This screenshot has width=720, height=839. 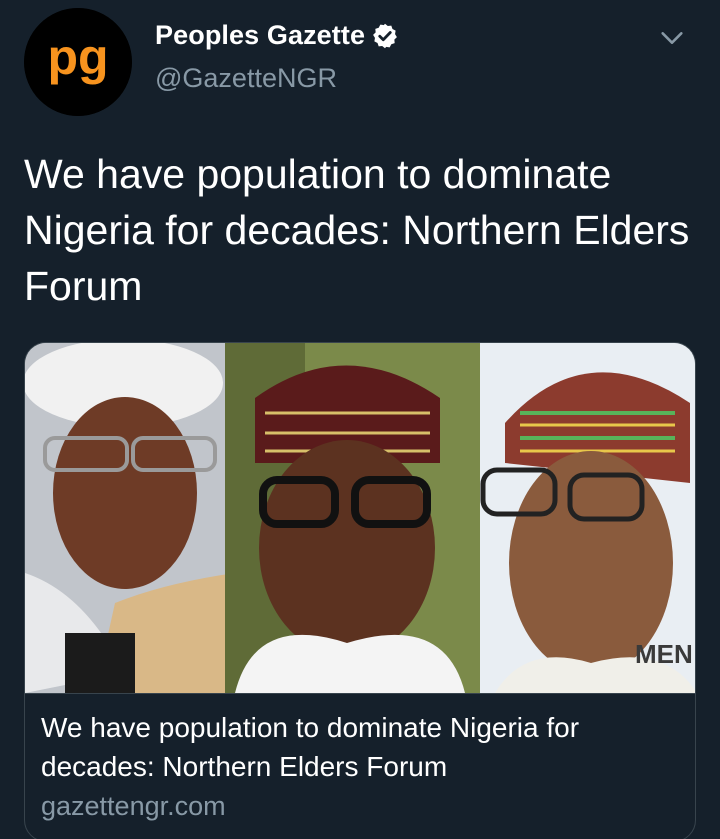 What do you see at coordinates (664, 654) in the screenshot?
I see `background-sign-text: MEN` at bounding box center [664, 654].